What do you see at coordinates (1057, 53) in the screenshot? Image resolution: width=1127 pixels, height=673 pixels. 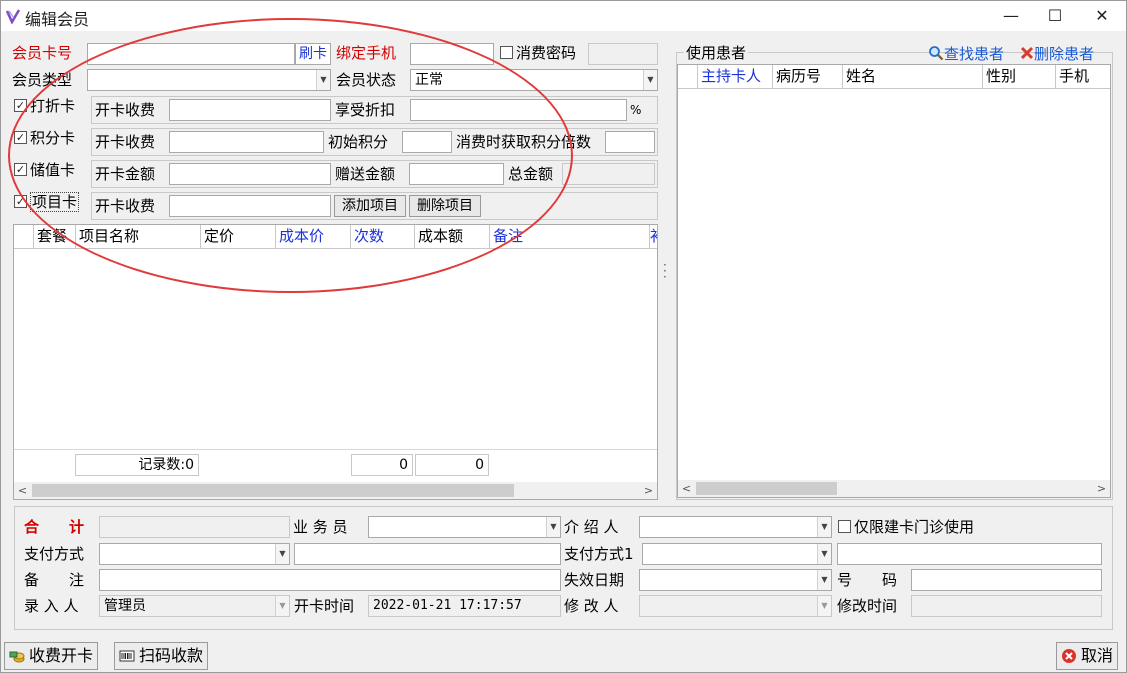 I see `delete-patient-button: 删除患者` at bounding box center [1057, 53].